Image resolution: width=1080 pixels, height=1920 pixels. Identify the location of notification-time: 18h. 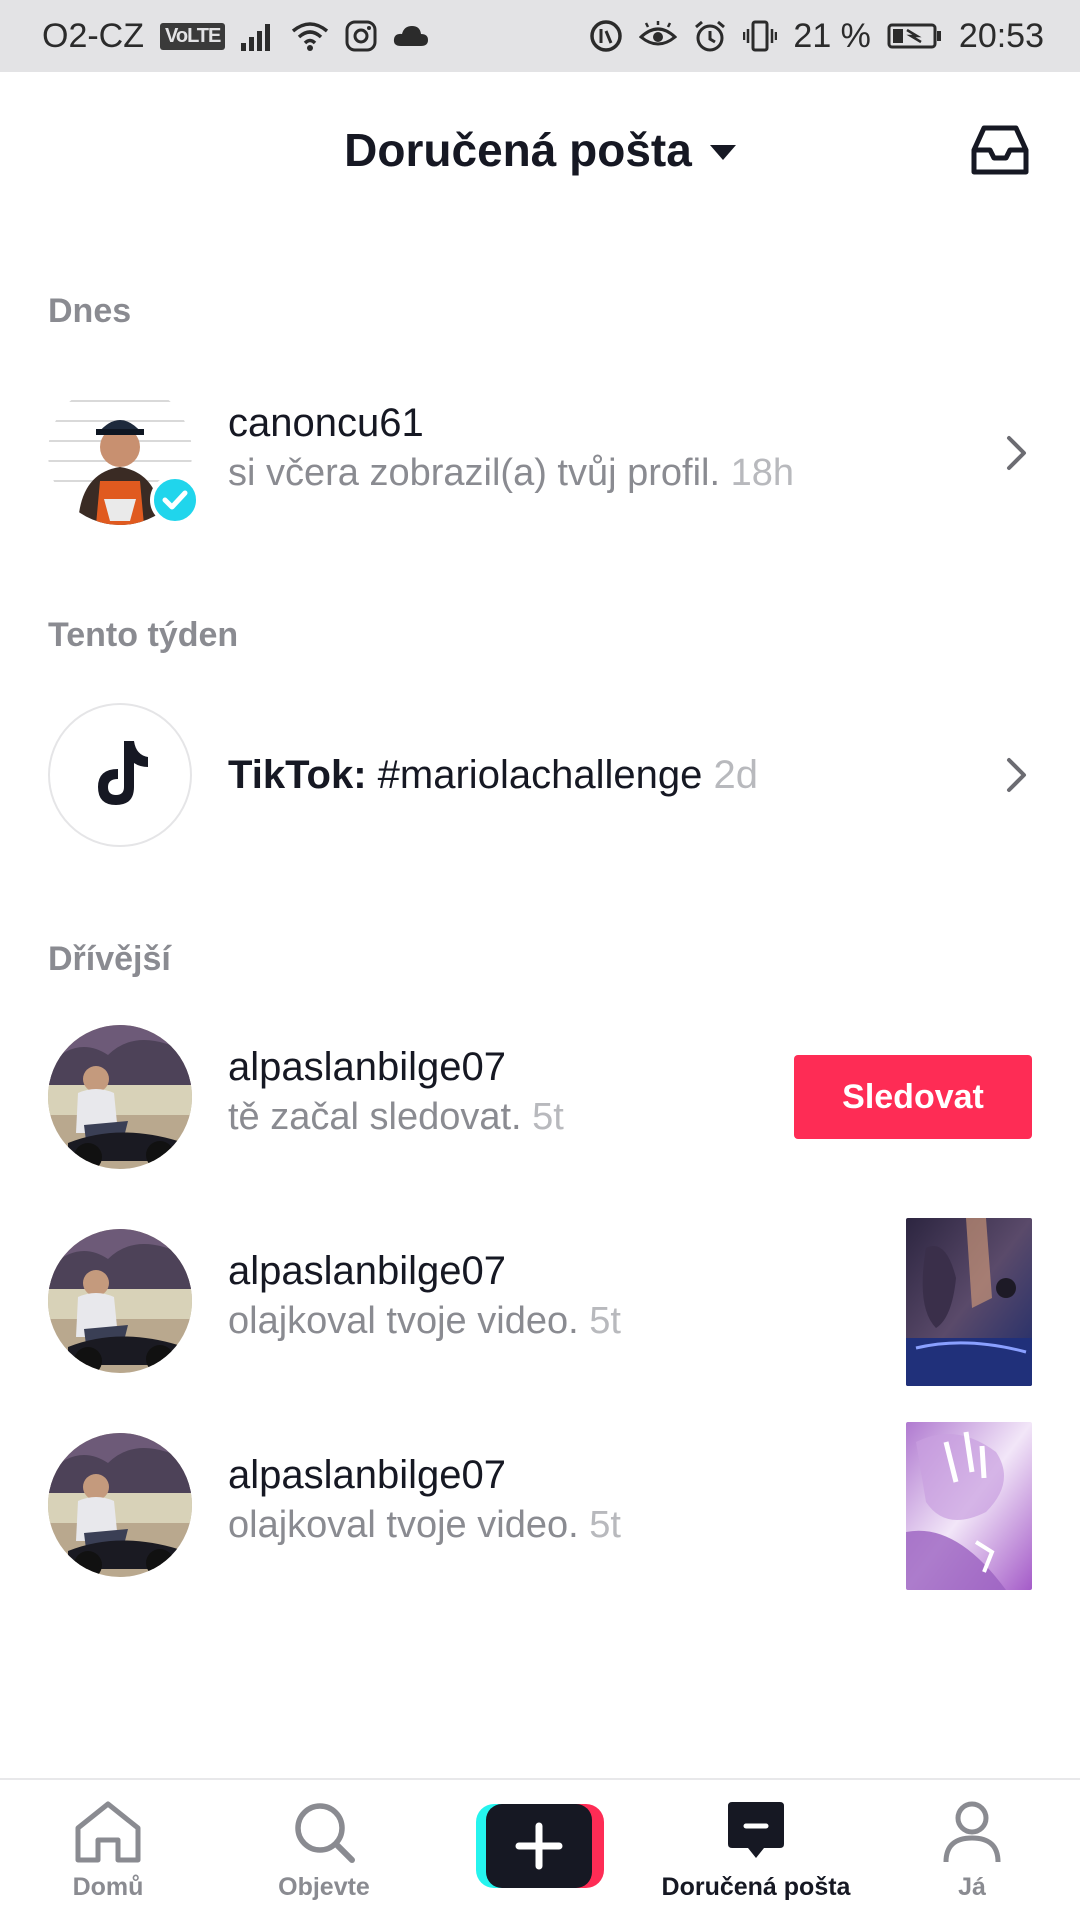
(762, 473).